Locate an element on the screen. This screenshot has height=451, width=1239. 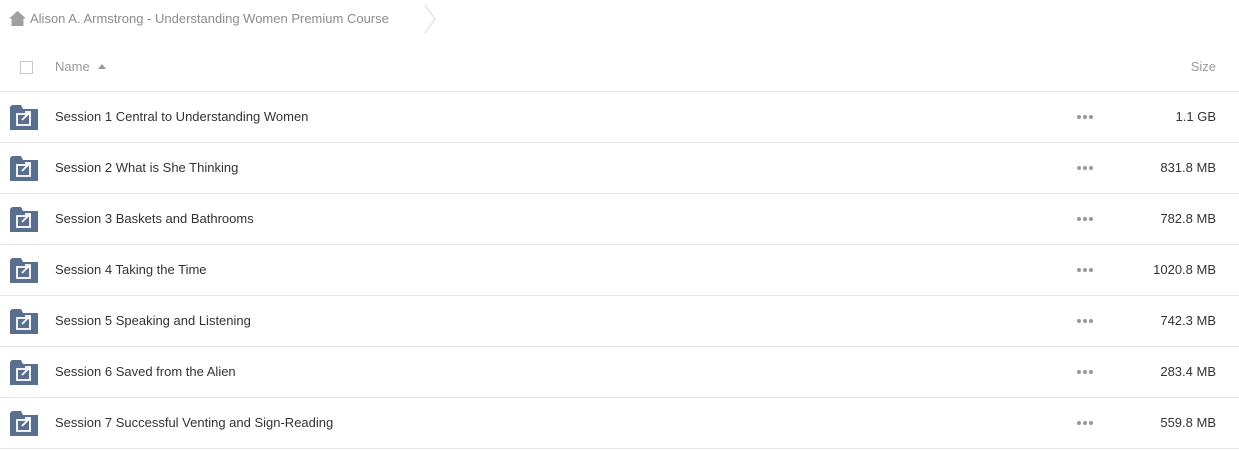
sort-ascending-icon is located at coordinates (101, 66).